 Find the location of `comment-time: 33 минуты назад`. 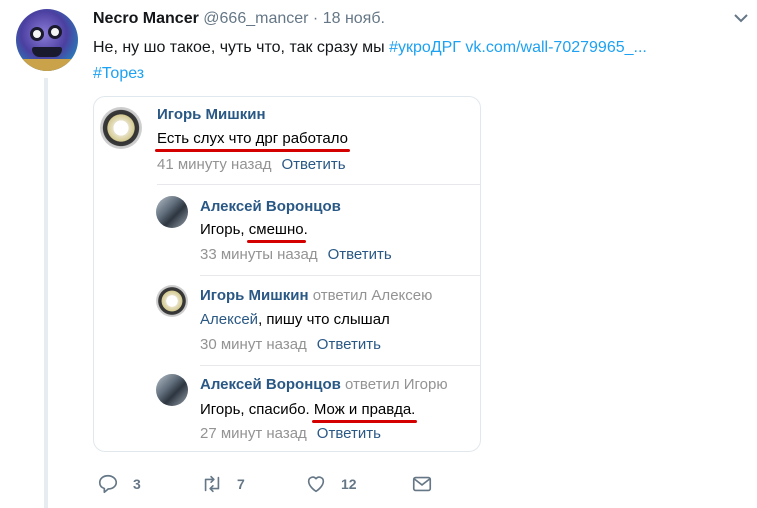

comment-time: 33 минуты назад is located at coordinates (259, 254).